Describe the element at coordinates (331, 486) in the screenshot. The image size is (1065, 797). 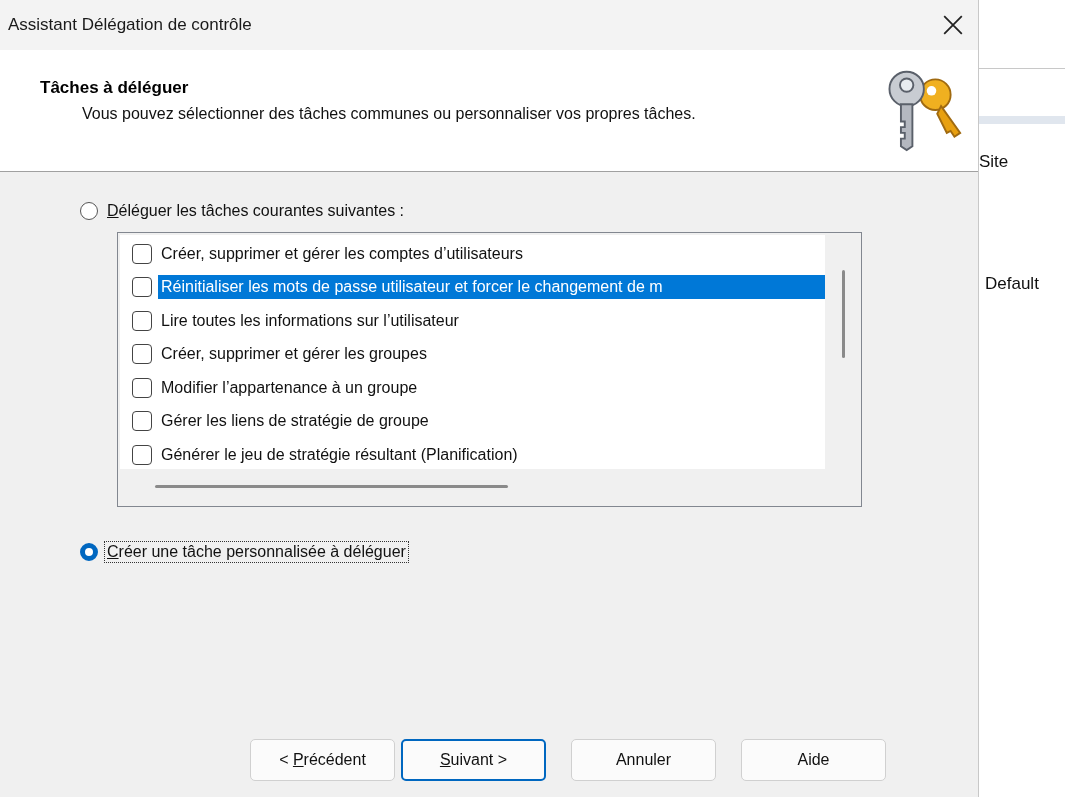
I see `horizontal-scrollbar` at that location.